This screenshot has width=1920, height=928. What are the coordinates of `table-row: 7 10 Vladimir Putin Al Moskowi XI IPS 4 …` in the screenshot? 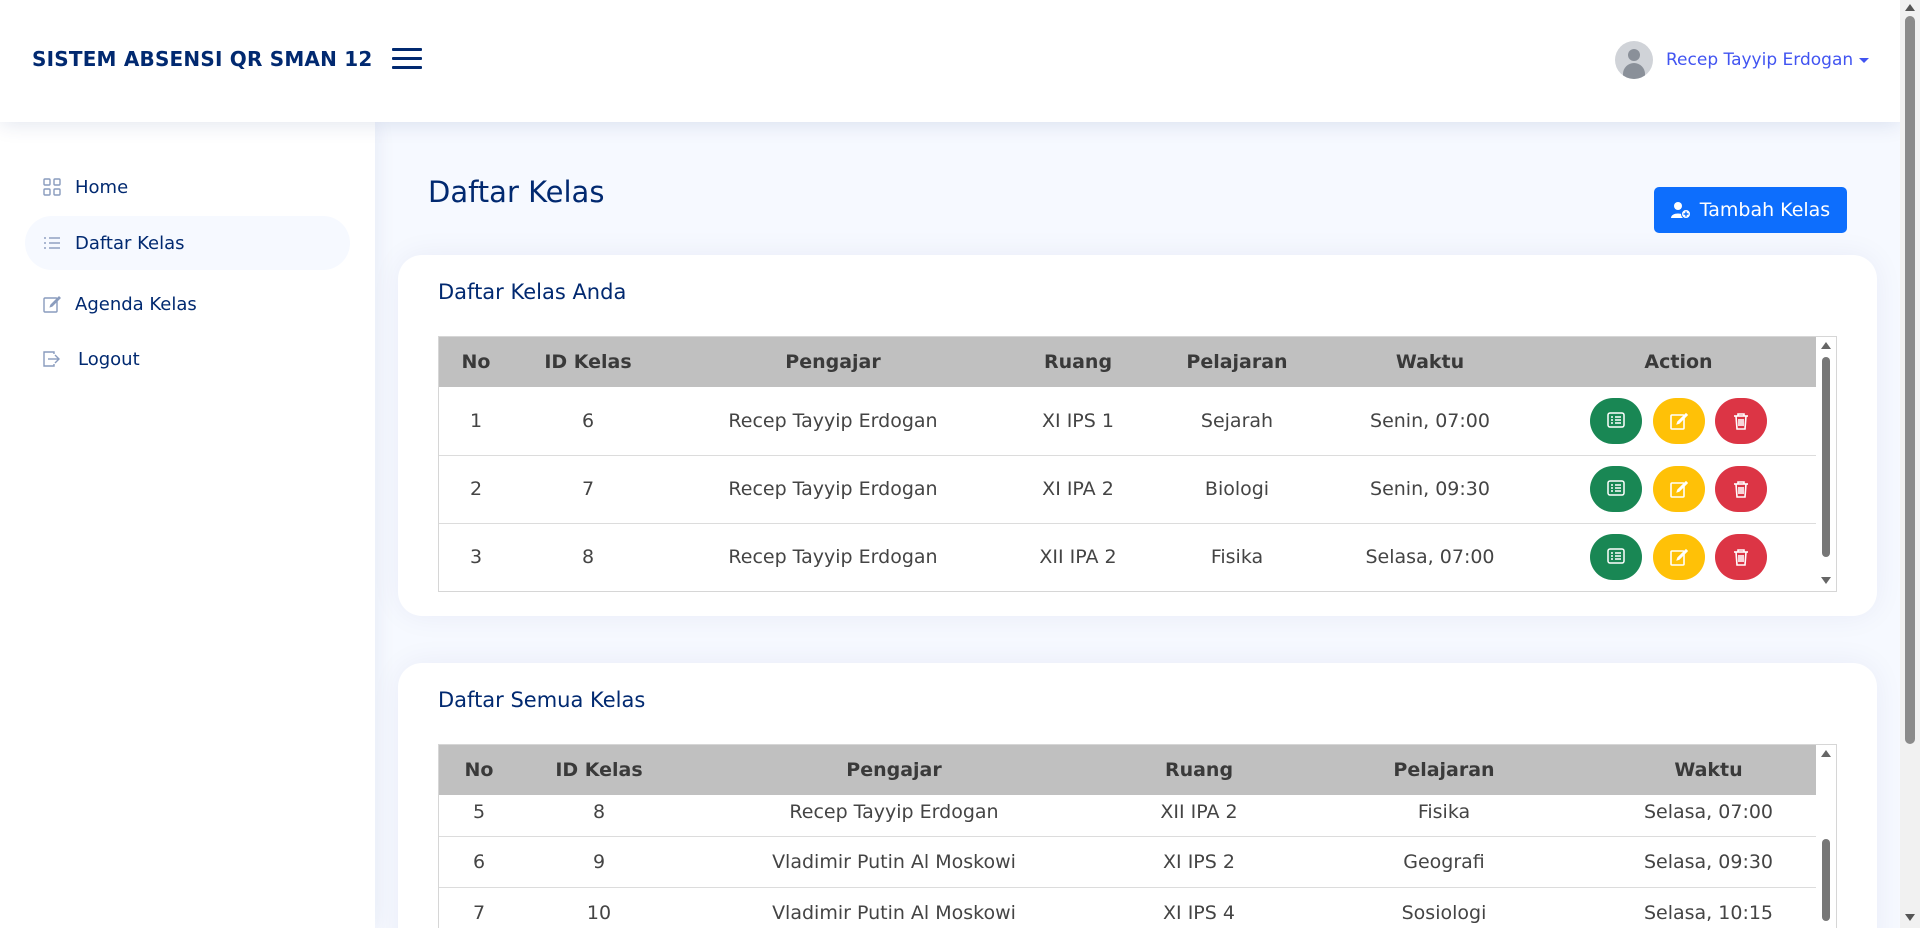 It's located at (1128, 907).